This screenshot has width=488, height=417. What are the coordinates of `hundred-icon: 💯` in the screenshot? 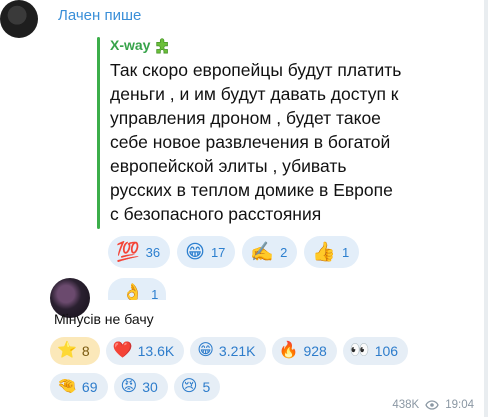 It's located at (128, 252).